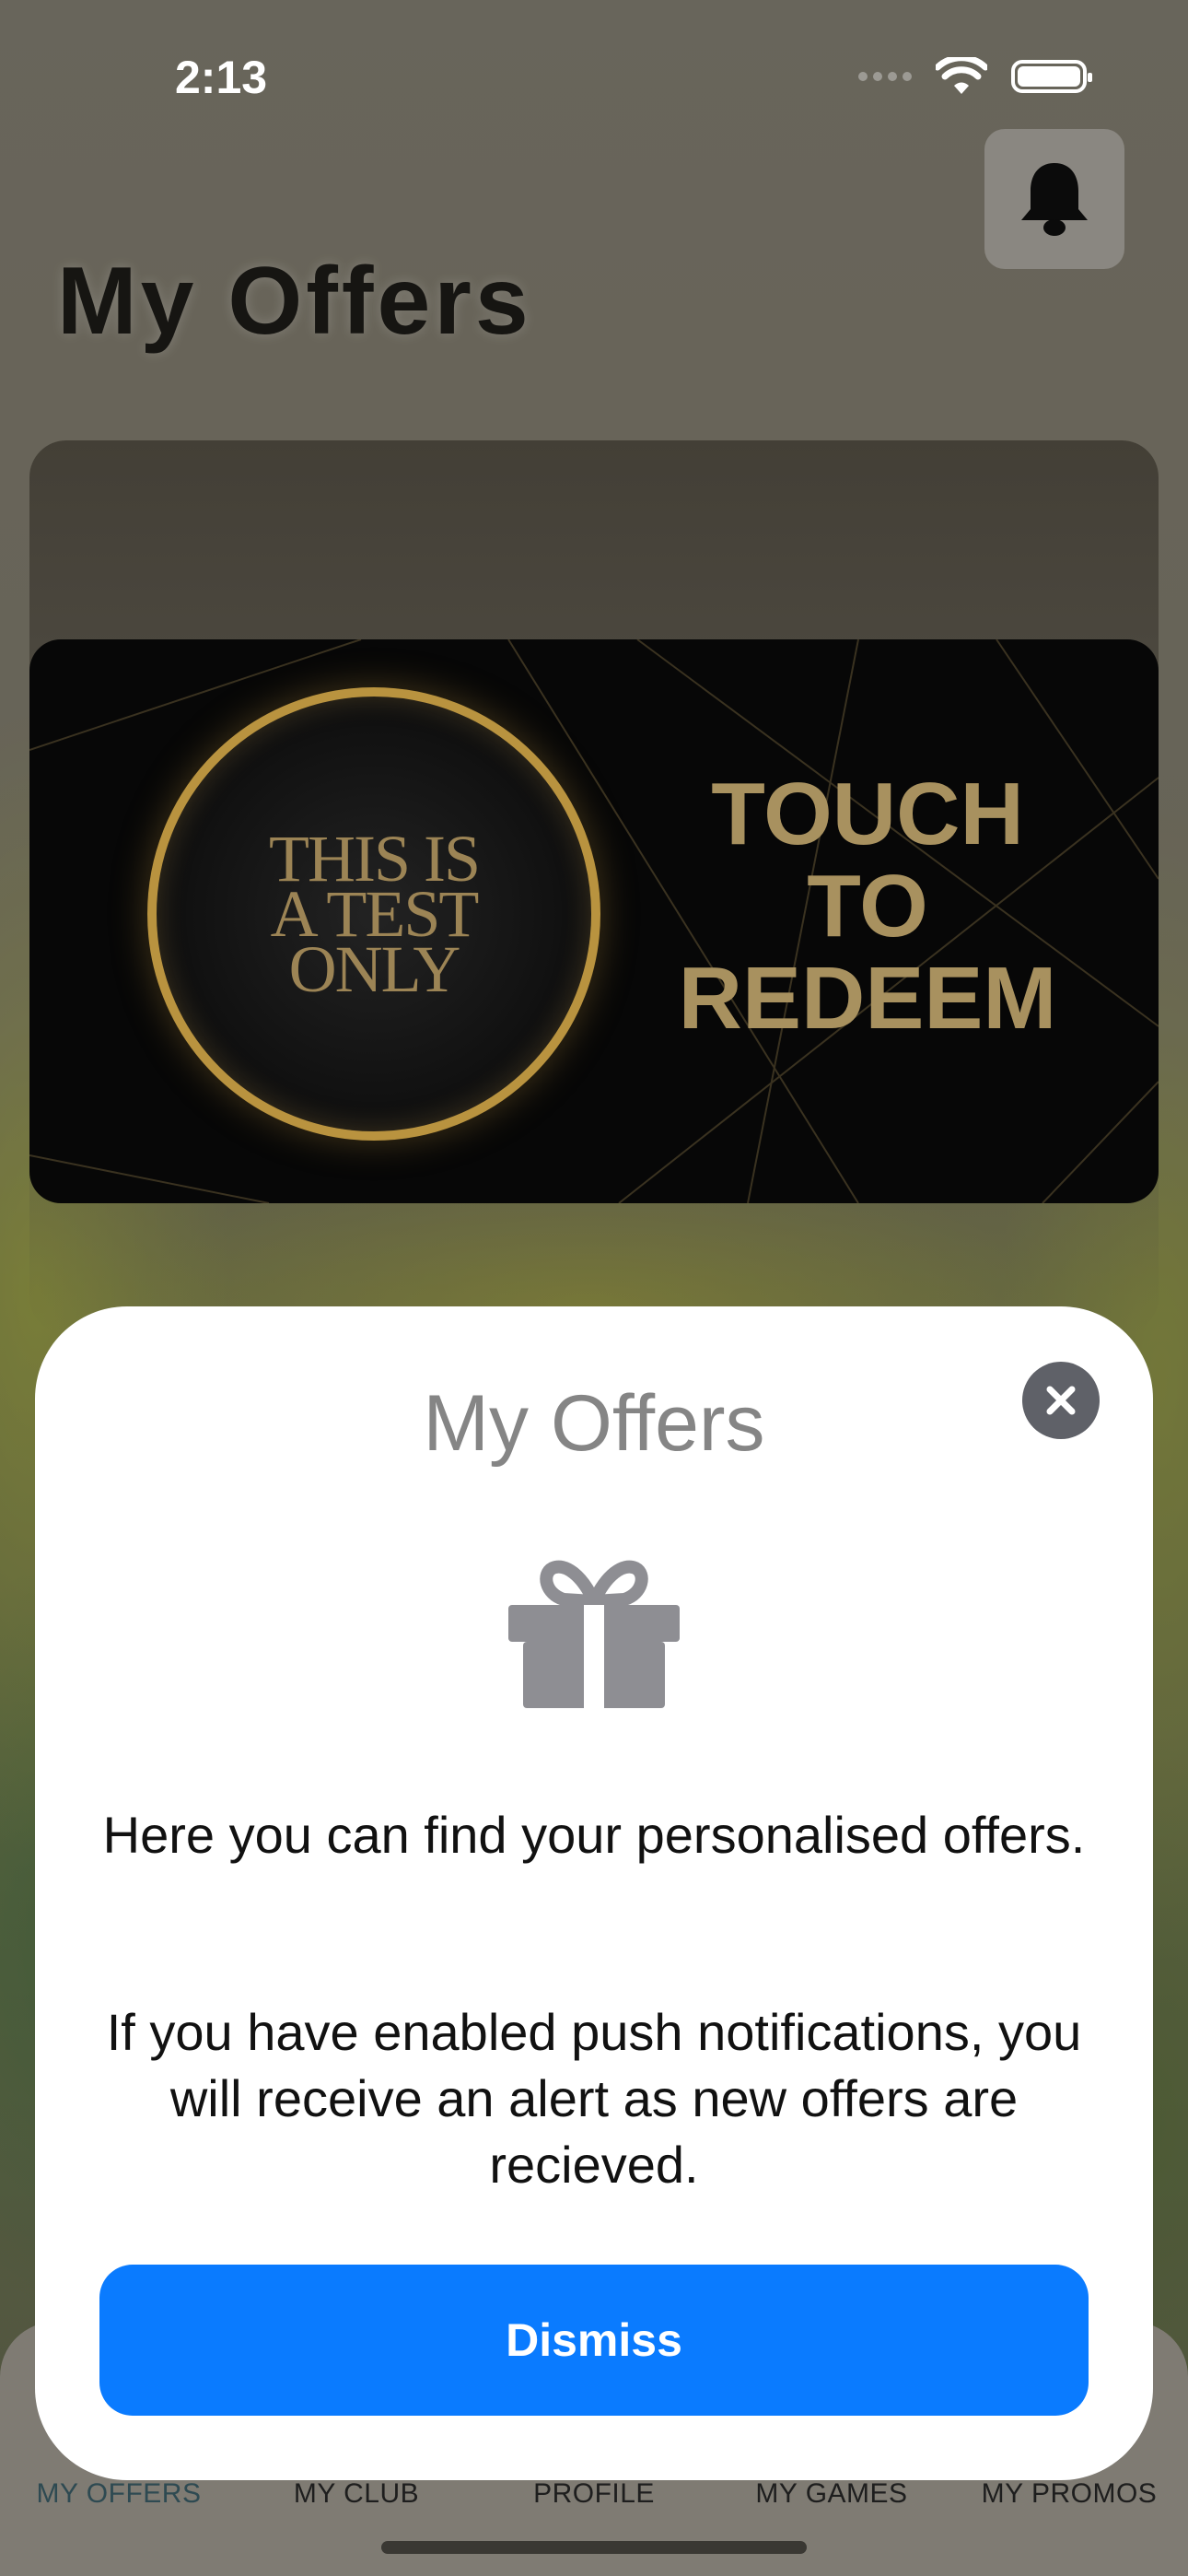 The height and width of the screenshot is (2576, 1188). I want to click on bell-icon, so click(1054, 199).